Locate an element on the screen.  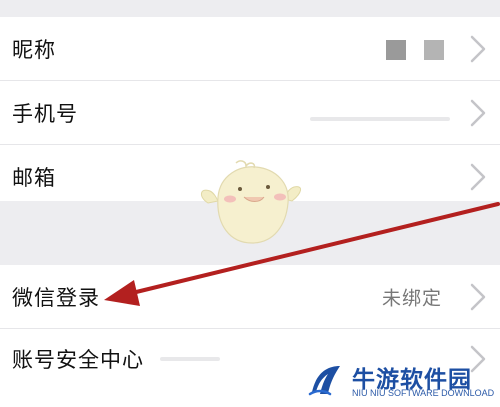
top-band is located at coordinates (250, 8).